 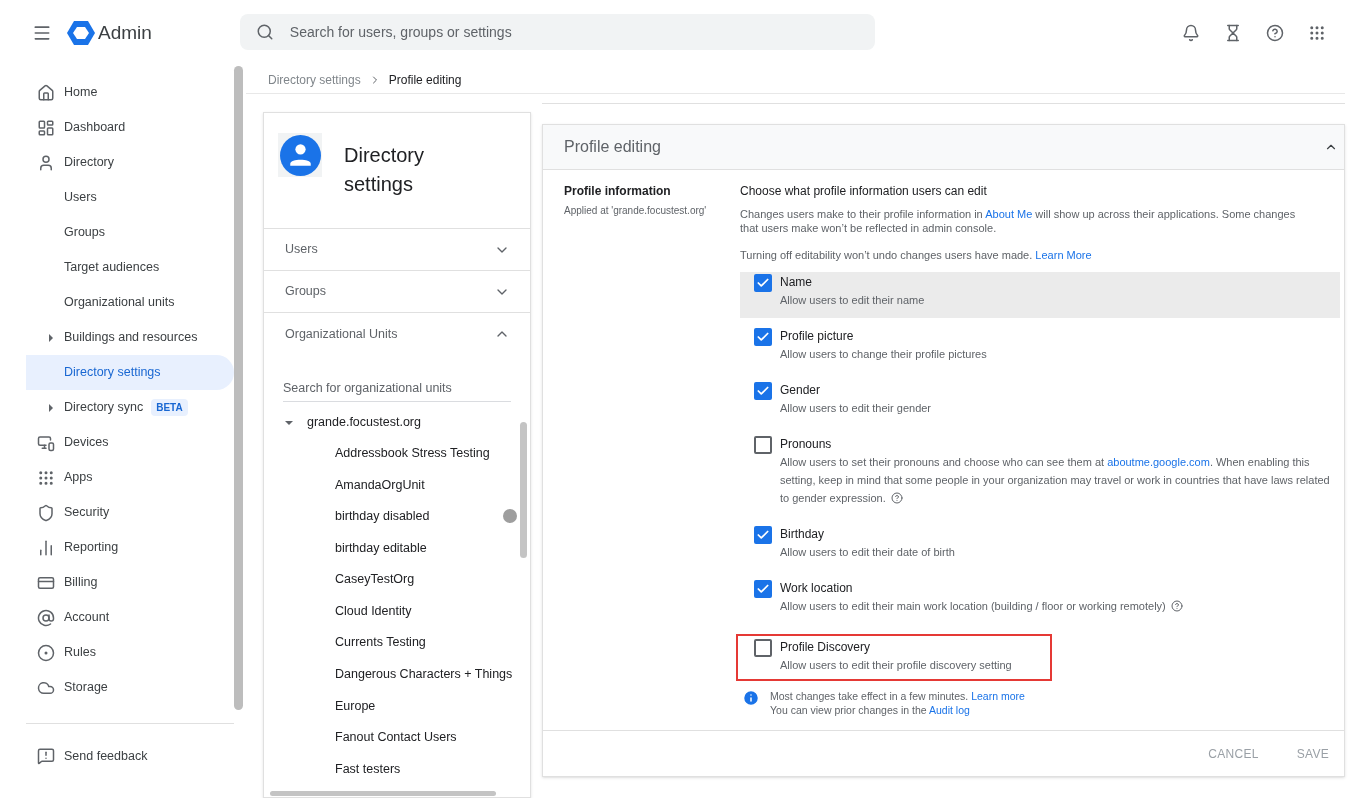 I want to click on link: Audit log, so click(x=949, y=710).